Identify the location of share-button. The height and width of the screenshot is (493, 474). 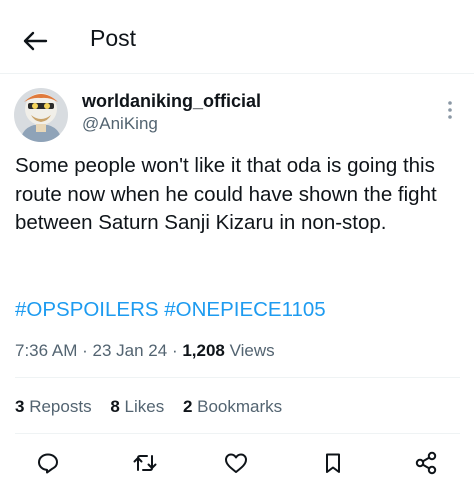
(426, 463).